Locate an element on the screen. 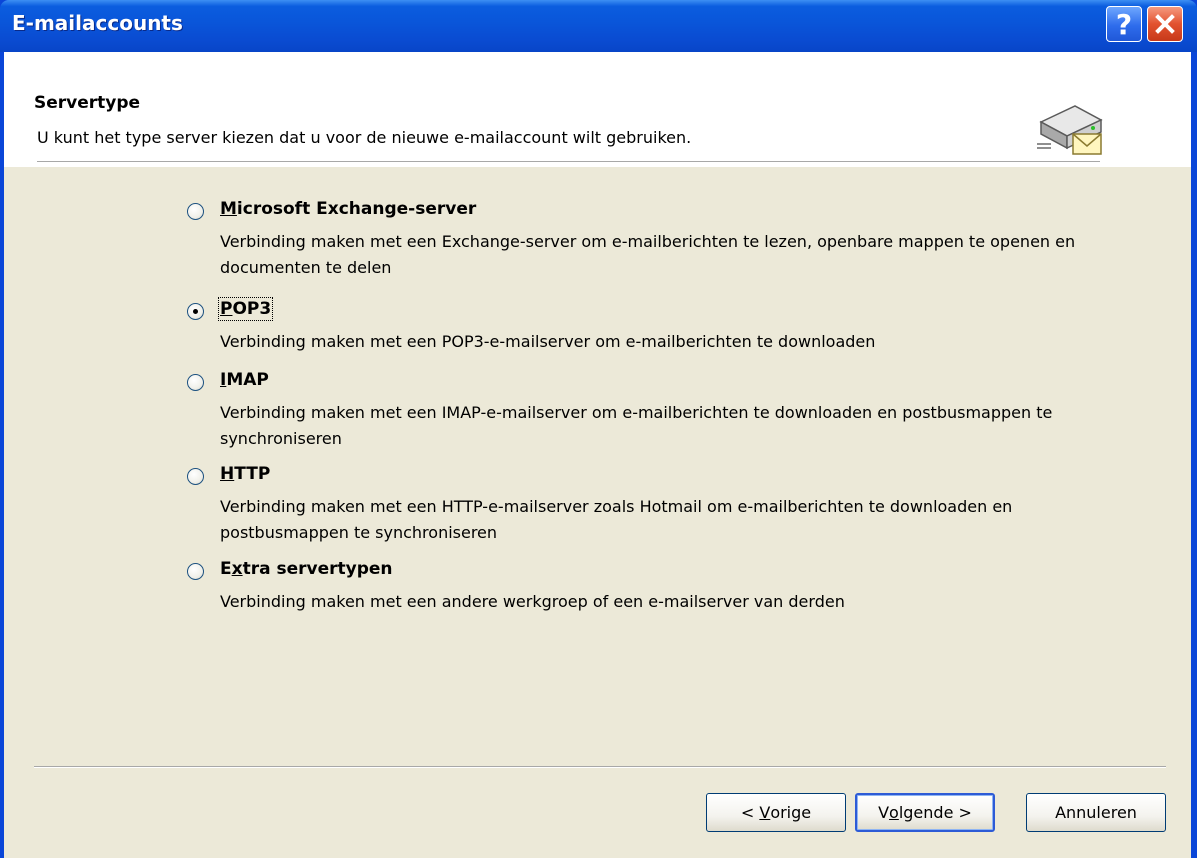 This screenshot has width=1197, height=858. option-exchange-label: Microsoft Exchange-server is located at coordinates (348, 209).